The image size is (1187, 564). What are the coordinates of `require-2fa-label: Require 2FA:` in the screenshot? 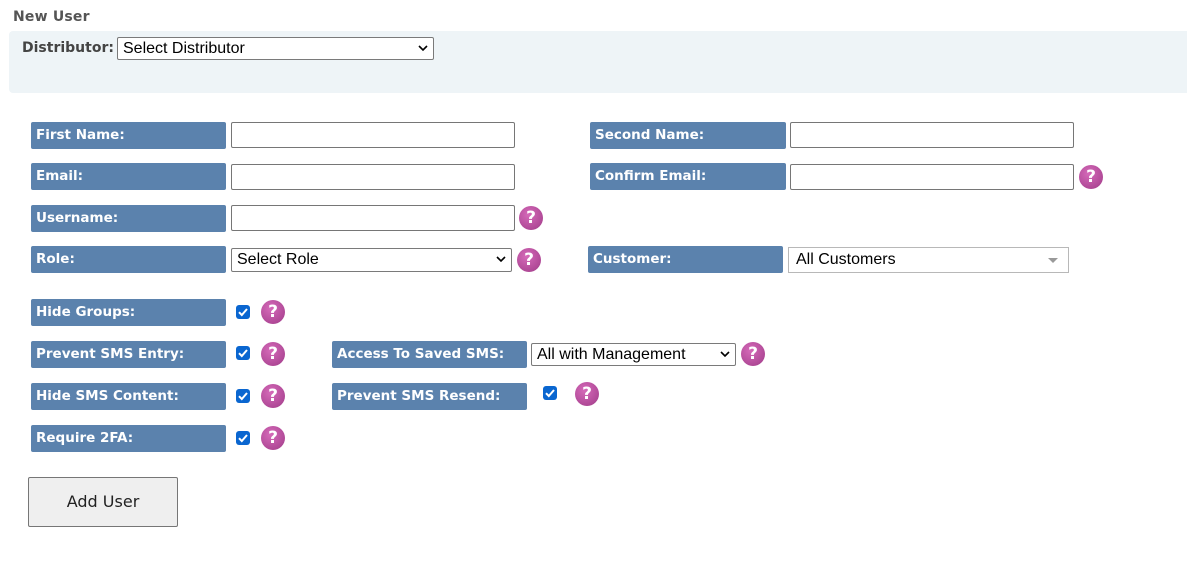 It's located at (128, 438).